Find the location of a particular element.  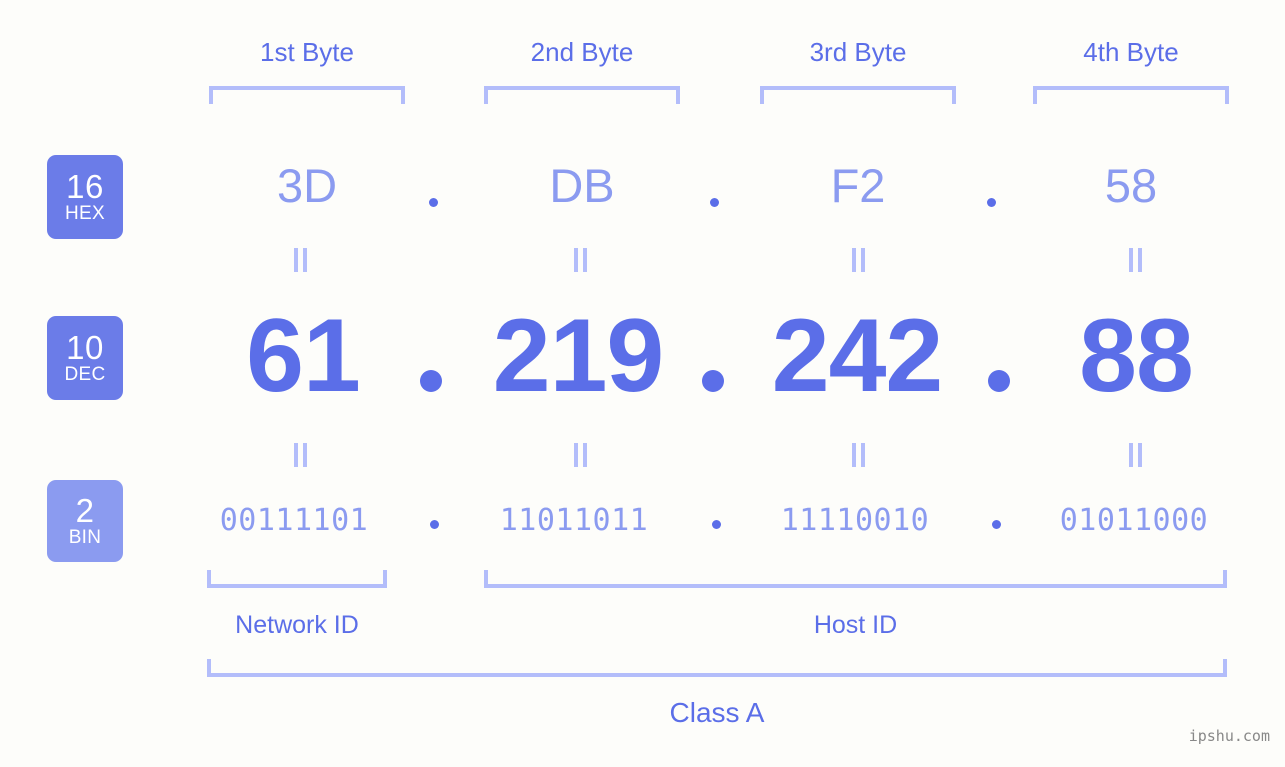

dec-octet-value: 219 is located at coordinates (578, 356).